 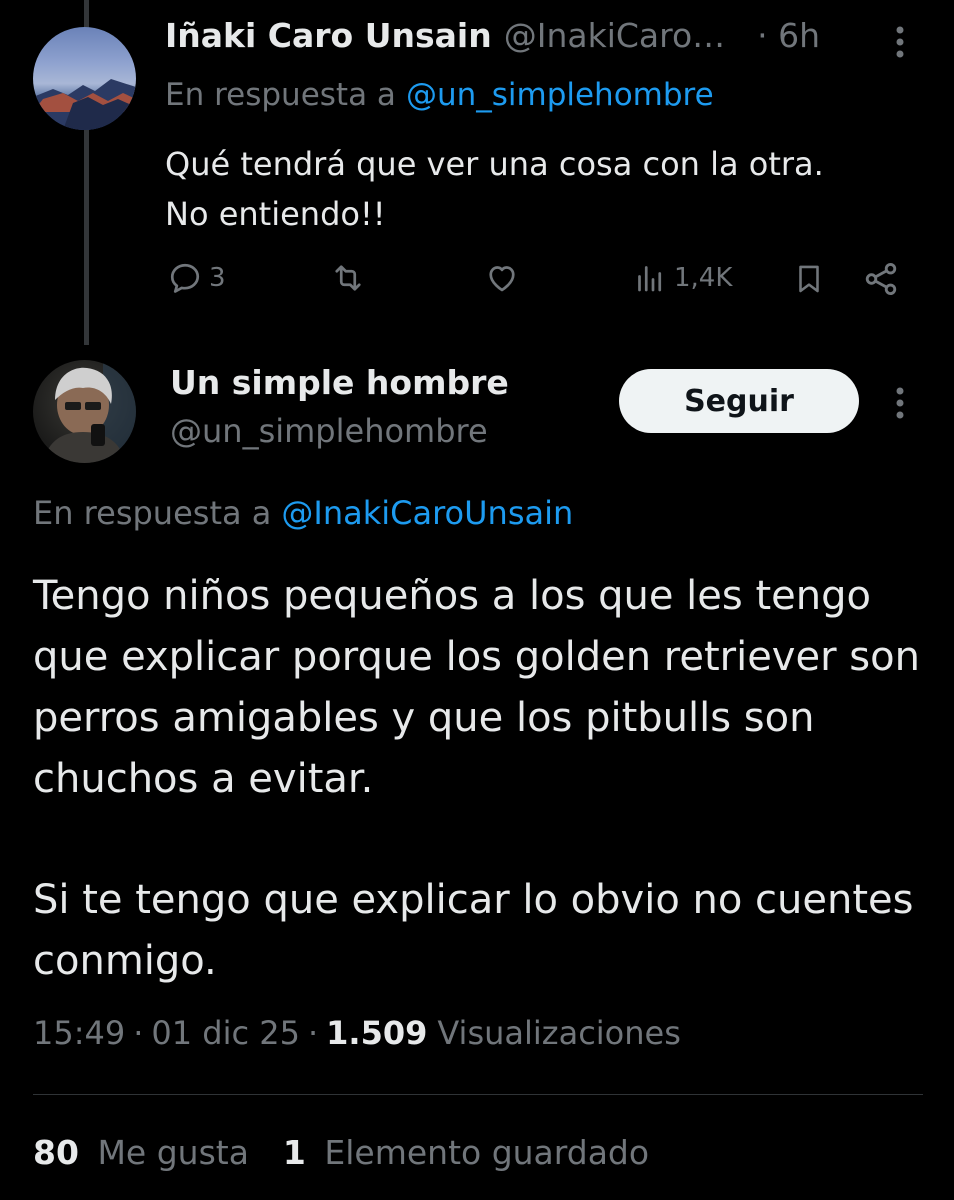 I want to click on saved-count: 1, so click(x=294, y=1152).